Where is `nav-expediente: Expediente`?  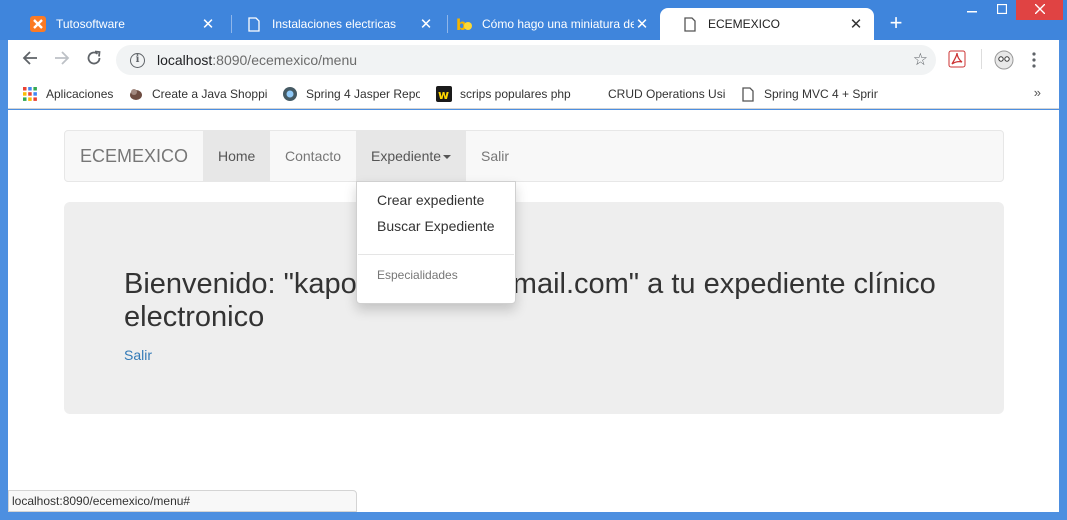 nav-expediente: Expediente is located at coordinates (411, 156).